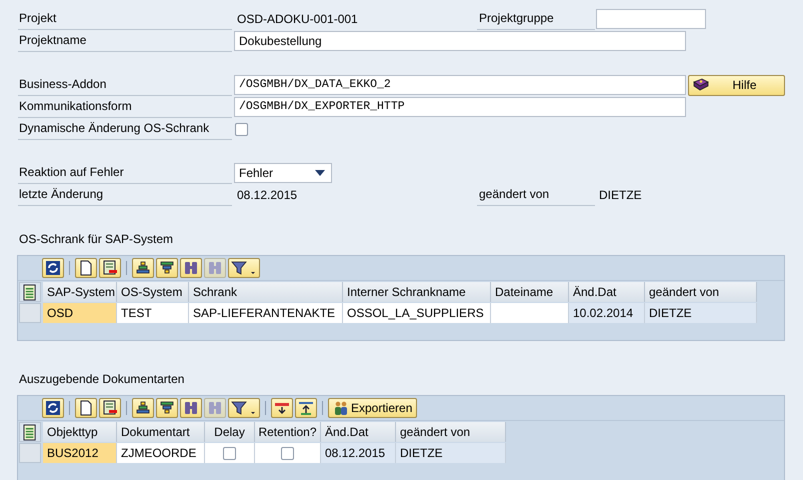 This screenshot has height=480, width=803. I want to click on table-cell: SAP-LIEFERANTENAKTE, so click(266, 313).